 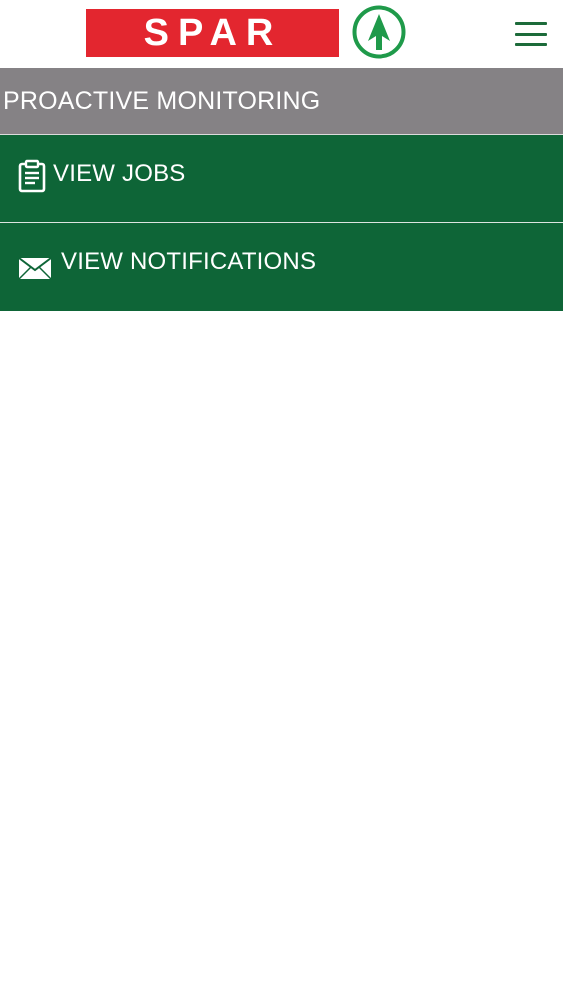 I want to click on spar-tree-icon, so click(x=379, y=31).